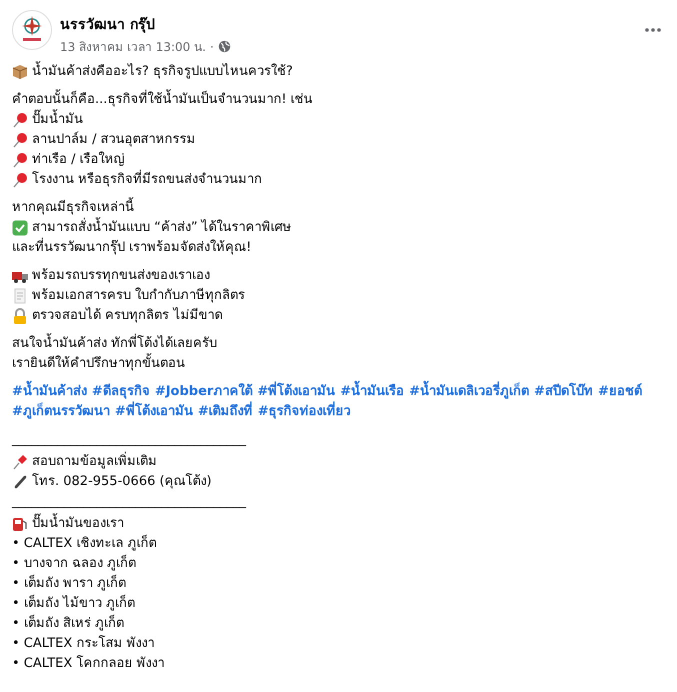  What do you see at coordinates (132, 248) in the screenshot?
I see `post-text: และที่นรรวัฒนากรุ๊ป เราพร้อมจัดส่งให้คุณ!` at bounding box center [132, 248].